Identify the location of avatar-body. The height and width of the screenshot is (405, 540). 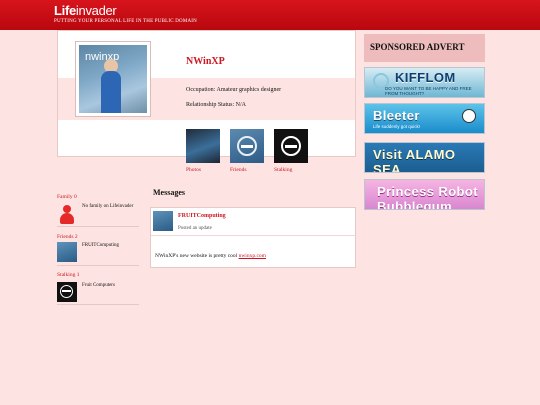
(111, 92).